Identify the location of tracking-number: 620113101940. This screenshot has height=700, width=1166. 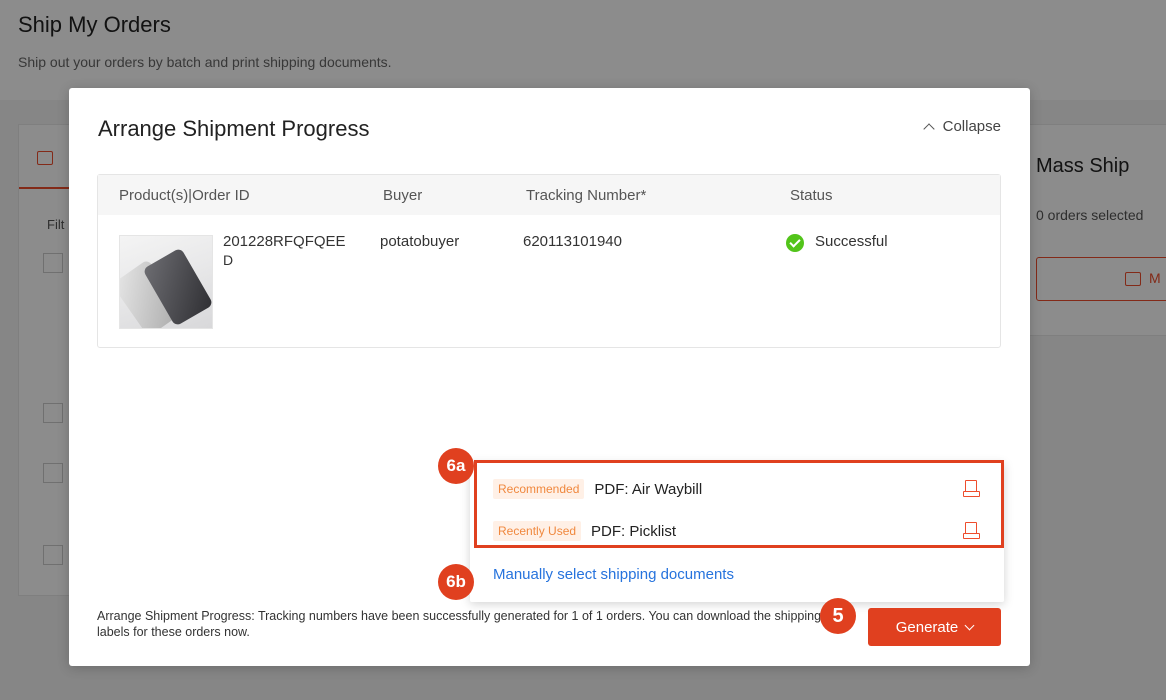
(572, 241).